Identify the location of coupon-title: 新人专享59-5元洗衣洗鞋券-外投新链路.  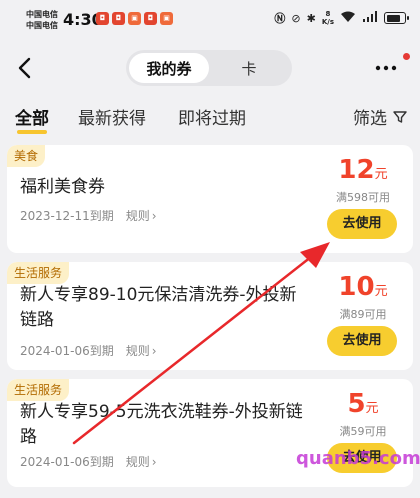
(161, 424).